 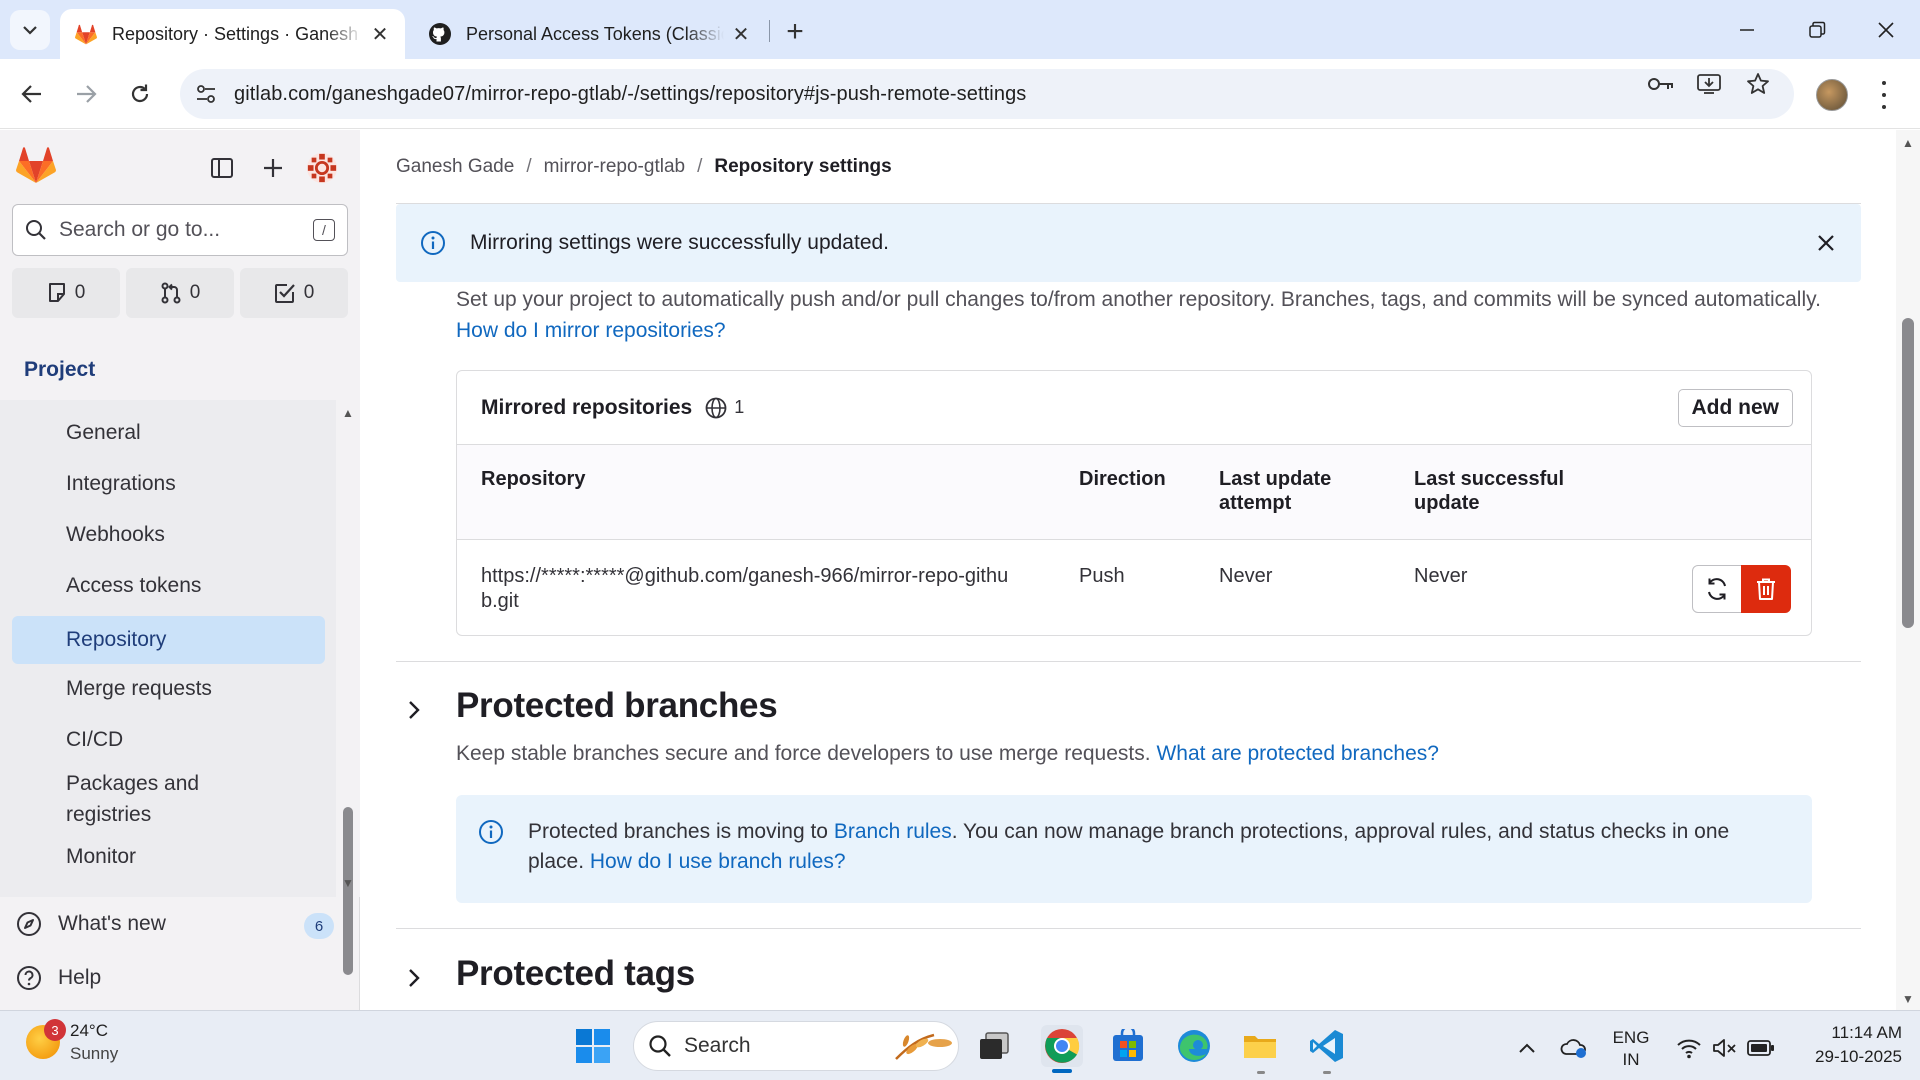 What do you see at coordinates (29, 924) in the screenshot?
I see `compass-icon` at bounding box center [29, 924].